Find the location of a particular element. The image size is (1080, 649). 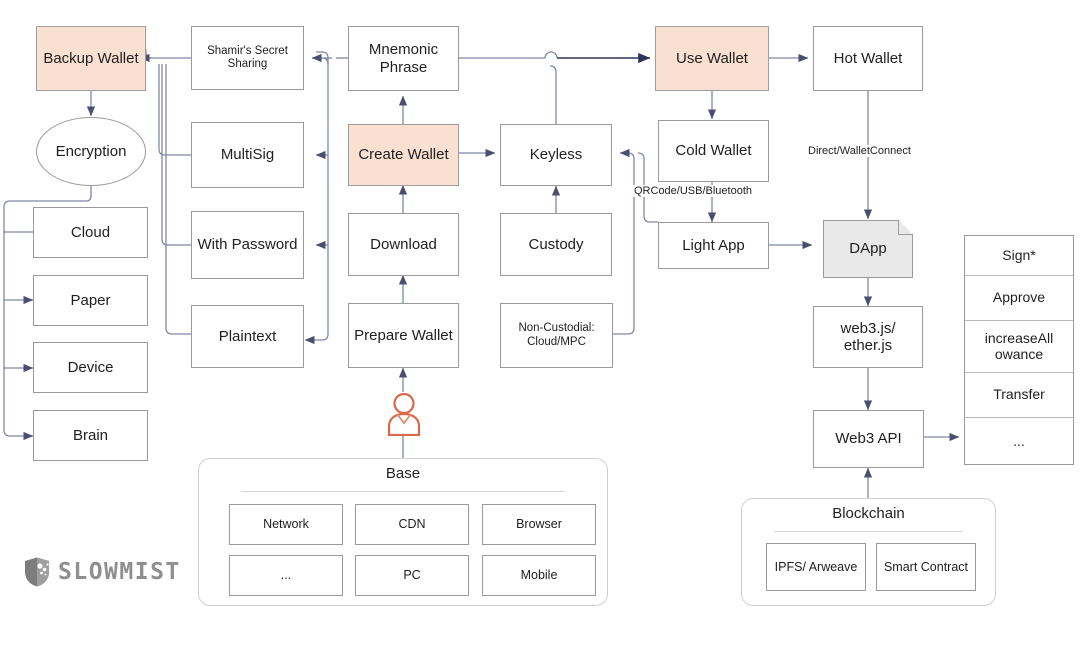

node-prepare-wallet: Prepare Wallet is located at coordinates (403, 335).